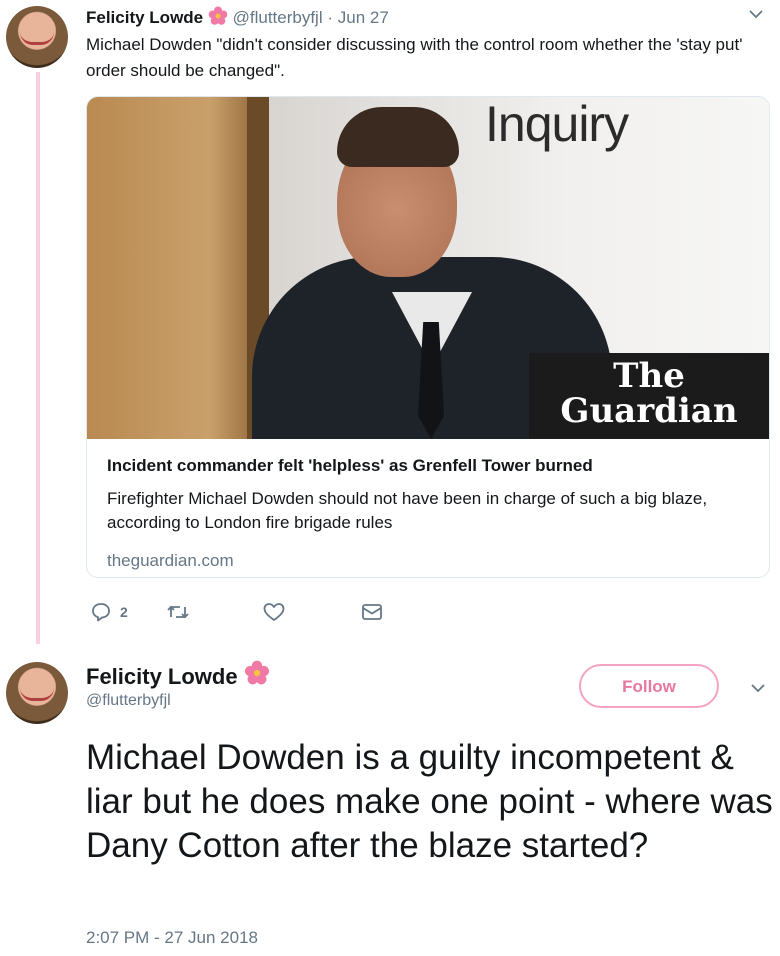  What do you see at coordinates (557, 124) in the screenshot?
I see `image-inquiry-sign: Inquiry` at bounding box center [557, 124].